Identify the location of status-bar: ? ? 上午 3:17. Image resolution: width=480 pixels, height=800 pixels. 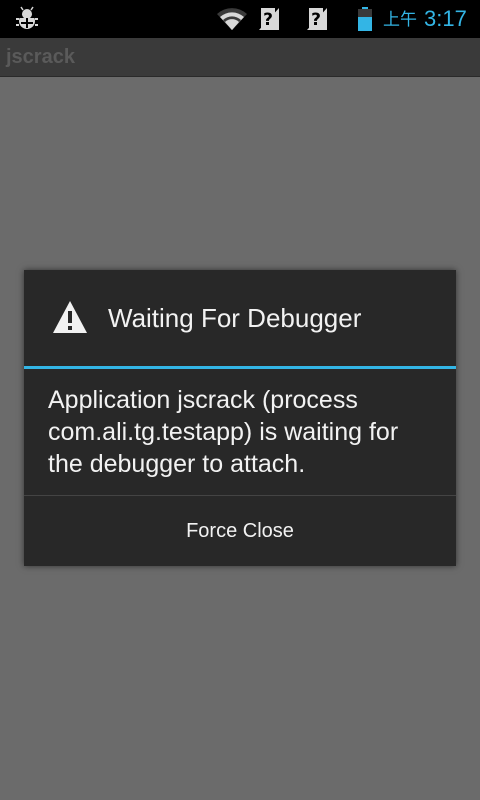
(240, 19).